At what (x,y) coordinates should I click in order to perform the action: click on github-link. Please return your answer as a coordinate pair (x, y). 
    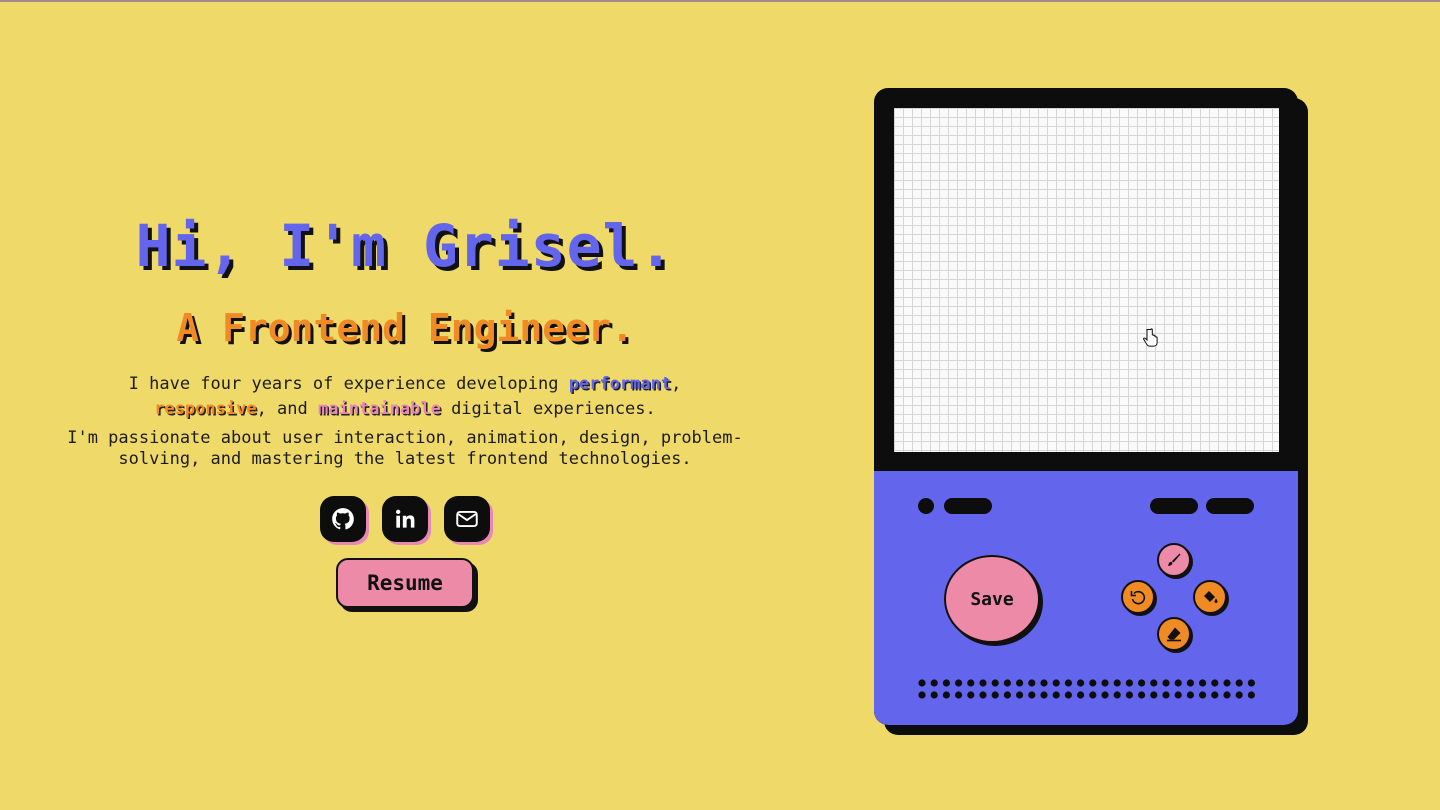
    Looking at the image, I should click on (343, 519).